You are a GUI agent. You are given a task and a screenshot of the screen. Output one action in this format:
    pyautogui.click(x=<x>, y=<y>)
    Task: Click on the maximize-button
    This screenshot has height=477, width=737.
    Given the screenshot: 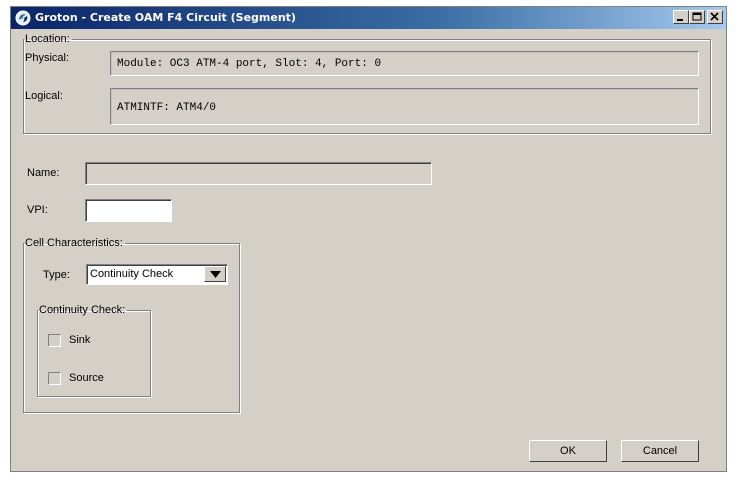 What is the action you would take?
    pyautogui.click(x=697, y=17)
    